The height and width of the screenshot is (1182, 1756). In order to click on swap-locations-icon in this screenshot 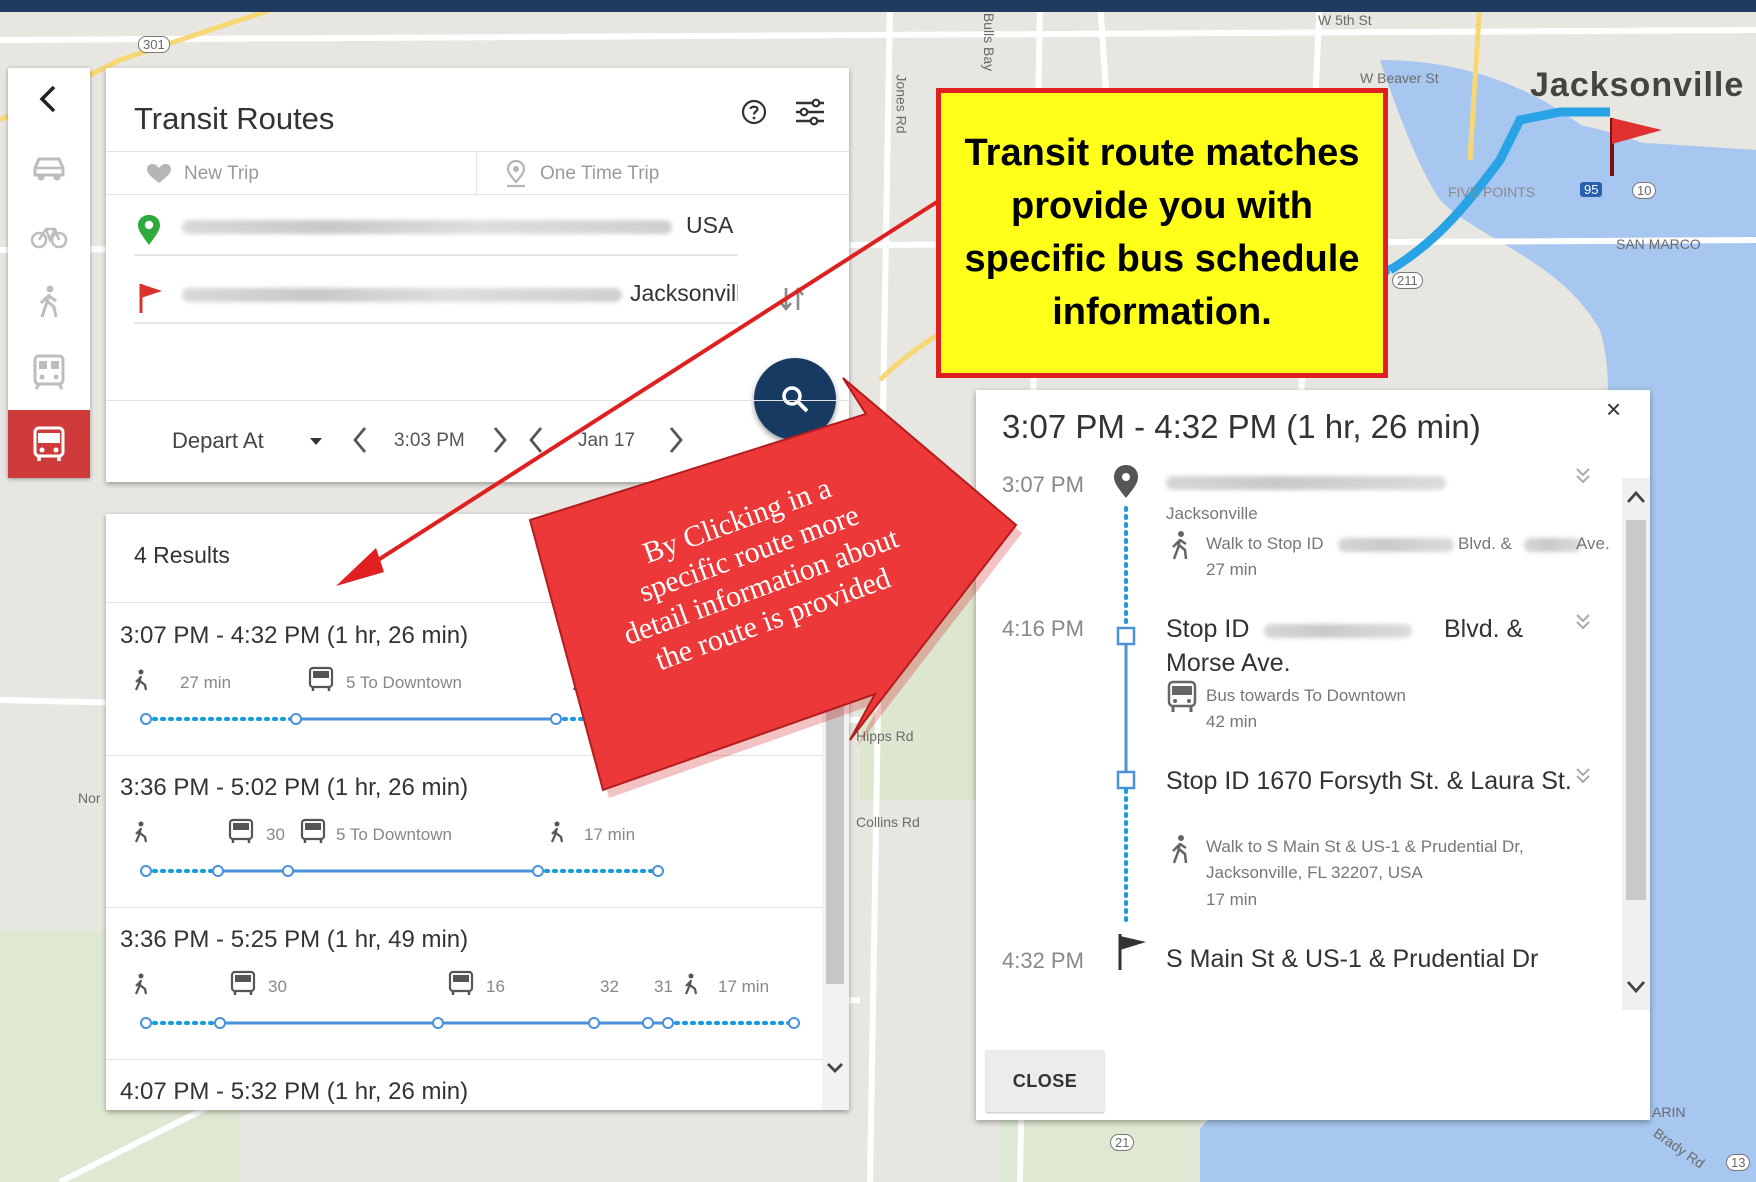, I will do `click(792, 299)`.